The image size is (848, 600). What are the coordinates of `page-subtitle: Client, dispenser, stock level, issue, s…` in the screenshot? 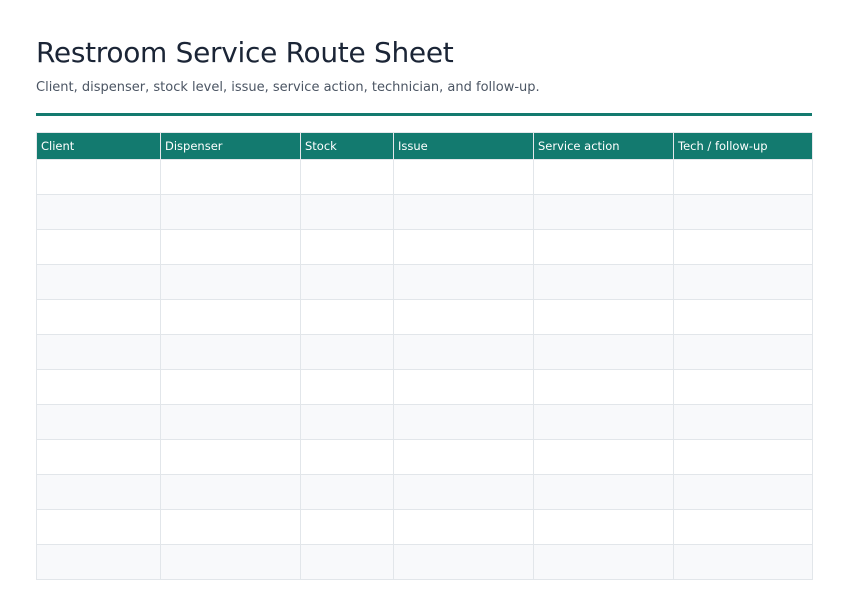 It's located at (288, 87).